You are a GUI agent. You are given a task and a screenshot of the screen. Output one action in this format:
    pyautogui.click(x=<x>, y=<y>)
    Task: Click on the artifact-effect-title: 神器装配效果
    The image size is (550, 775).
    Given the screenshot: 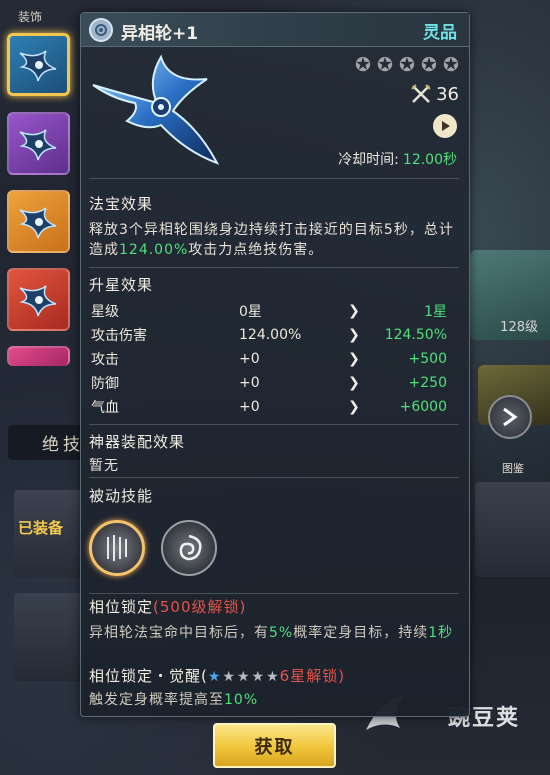 What is the action you would take?
    pyautogui.click(x=137, y=442)
    